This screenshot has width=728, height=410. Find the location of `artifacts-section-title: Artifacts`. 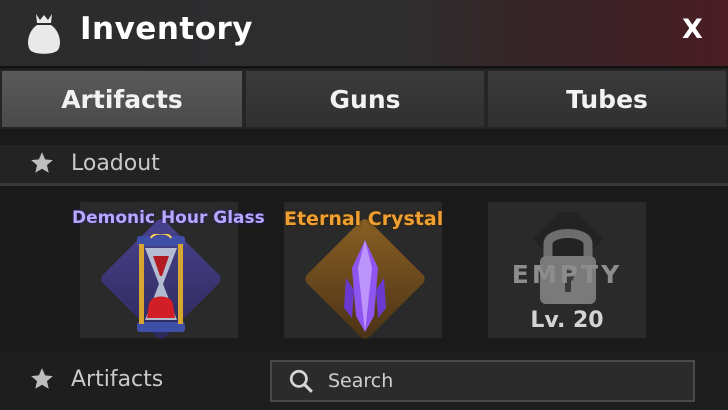

artifacts-section-title: Artifacts is located at coordinates (96, 379).